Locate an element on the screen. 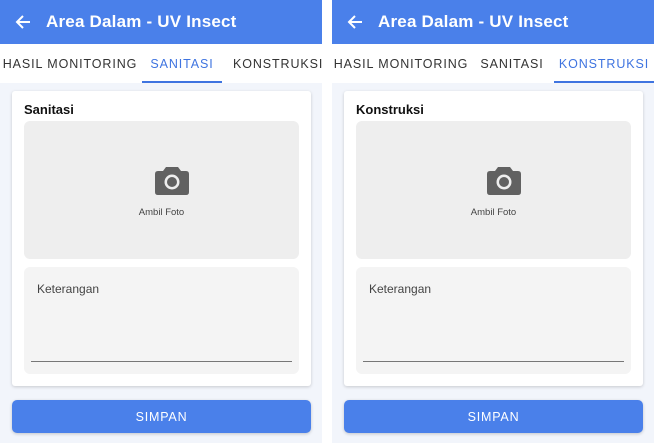 This screenshot has height=443, width=654. card-title: Sanitasi is located at coordinates (49, 109).